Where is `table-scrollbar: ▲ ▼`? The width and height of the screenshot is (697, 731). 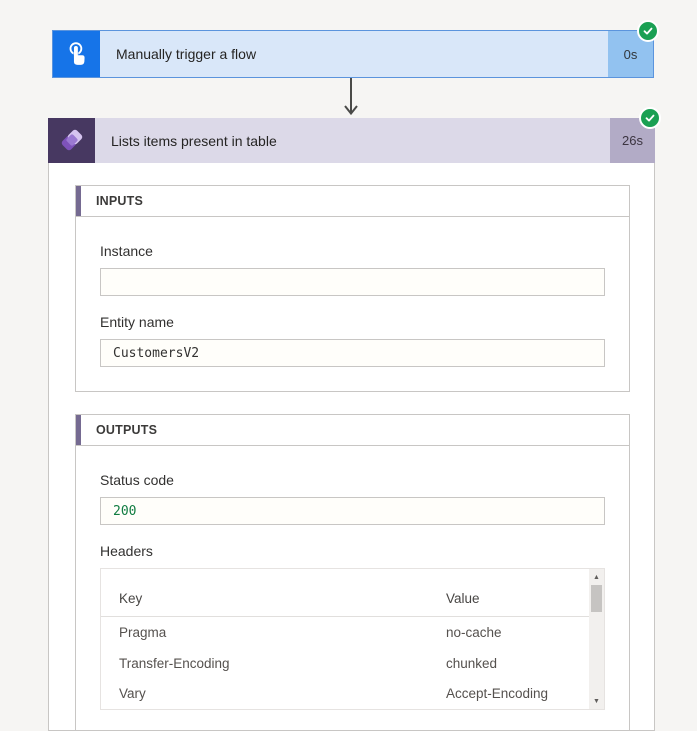 table-scrollbar: ▲ ▼ is located at coordinates (596, 639).